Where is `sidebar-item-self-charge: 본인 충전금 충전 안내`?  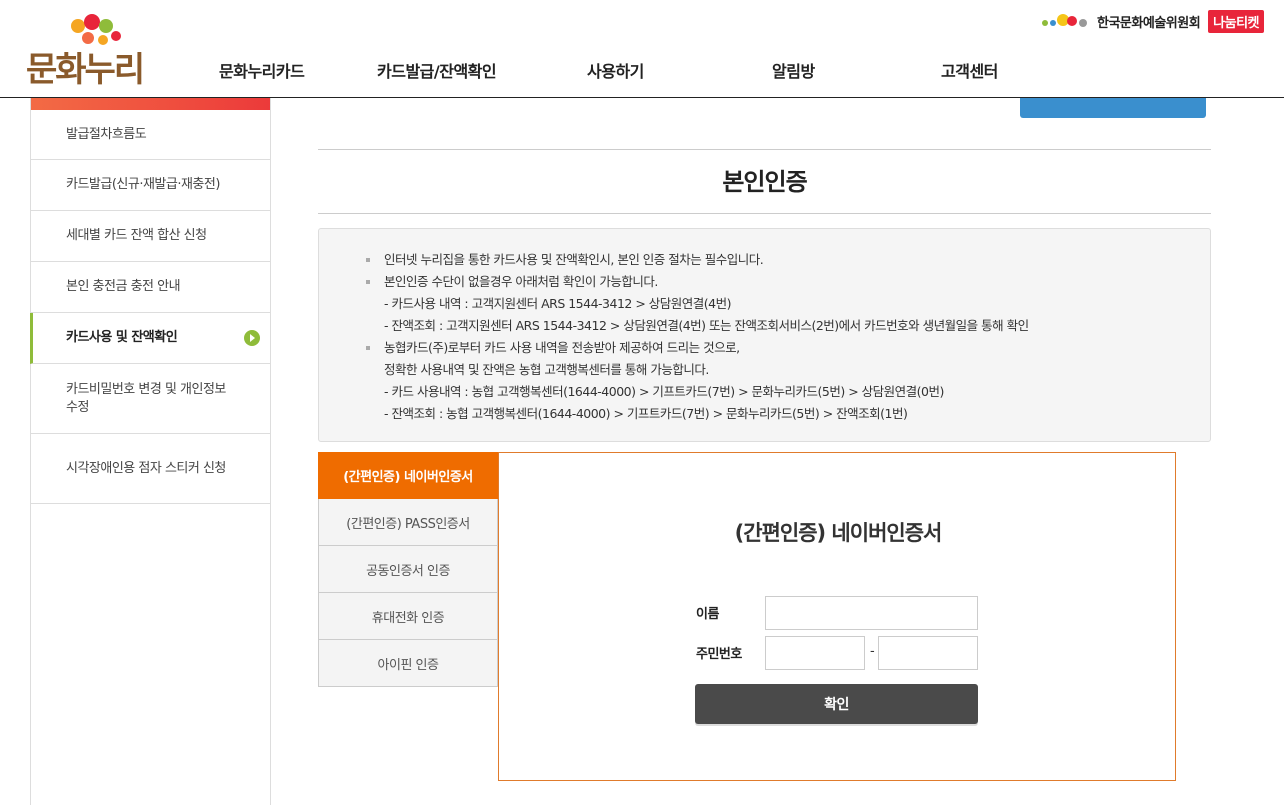
sidebar-item-self-charge: 본인 충전금 충전 안내 is located at coordinates (150, 287).